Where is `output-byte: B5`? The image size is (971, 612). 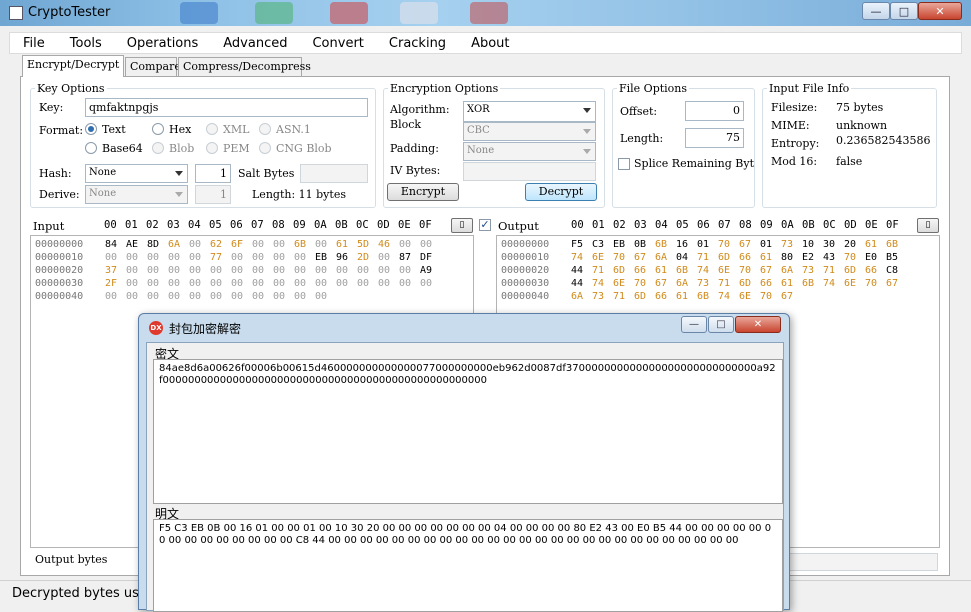 output-byte: B5 is located at coordinates (896, 257).